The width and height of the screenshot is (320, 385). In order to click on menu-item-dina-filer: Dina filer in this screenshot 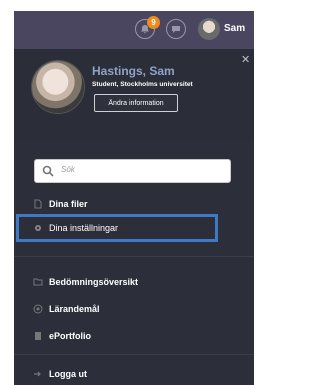, I will do `click(60, 204)`.